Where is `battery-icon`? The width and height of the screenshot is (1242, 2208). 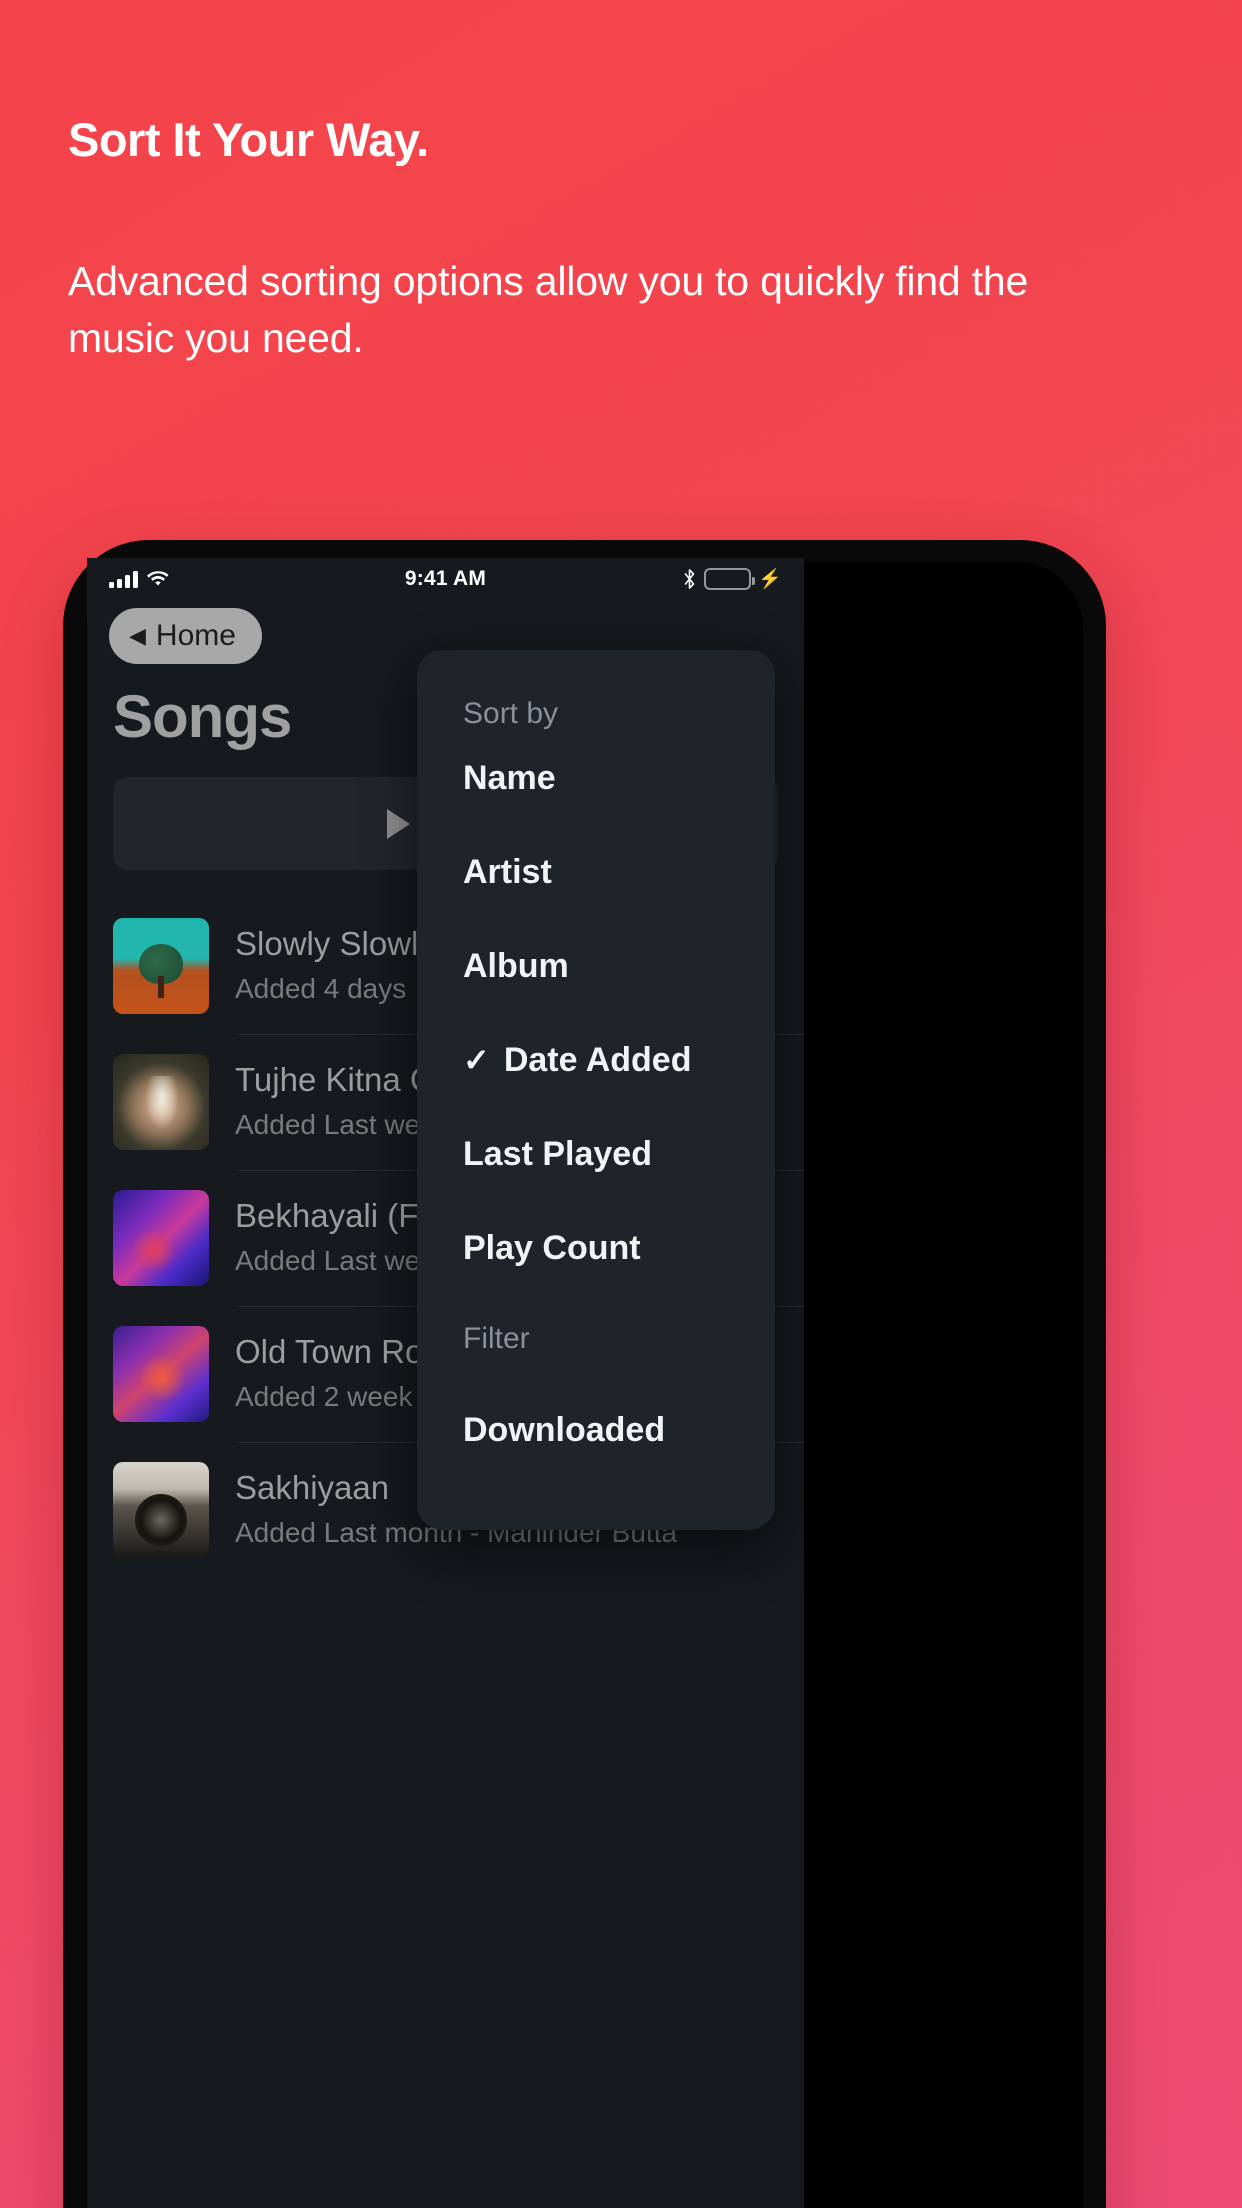 battery-icon is located at coordinates (730, 579).